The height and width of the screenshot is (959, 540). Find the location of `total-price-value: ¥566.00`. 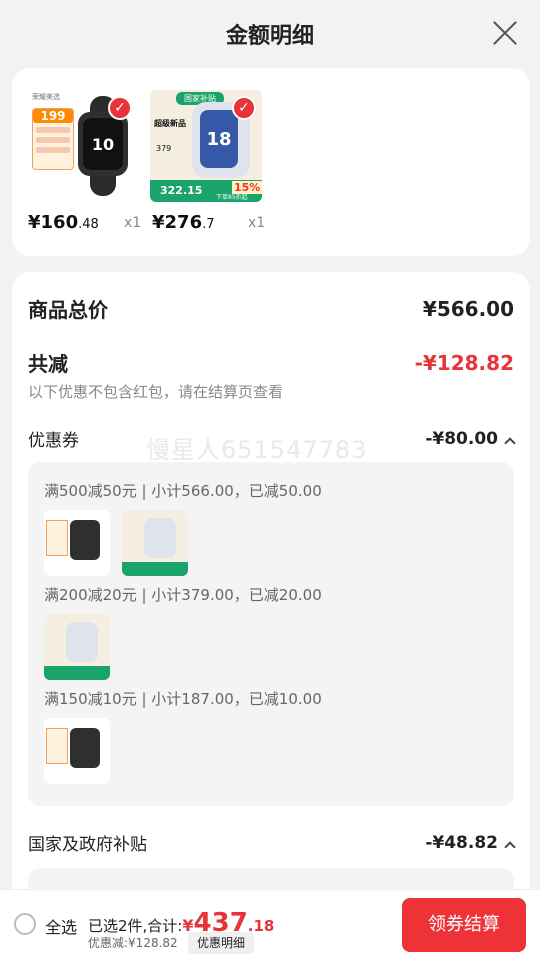

total-price-value: ¥566.00 is located at coordinates (468, 308).